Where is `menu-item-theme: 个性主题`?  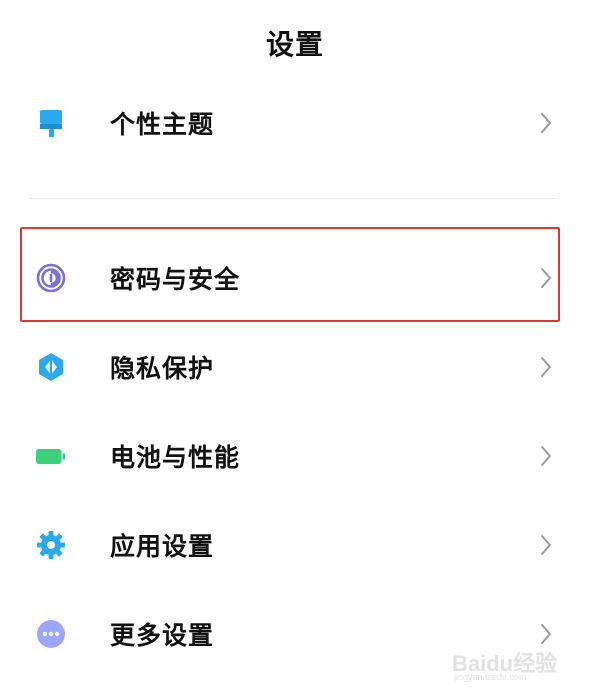 menu-item-theme: 个性主题 is located at coordinates (295, 123).